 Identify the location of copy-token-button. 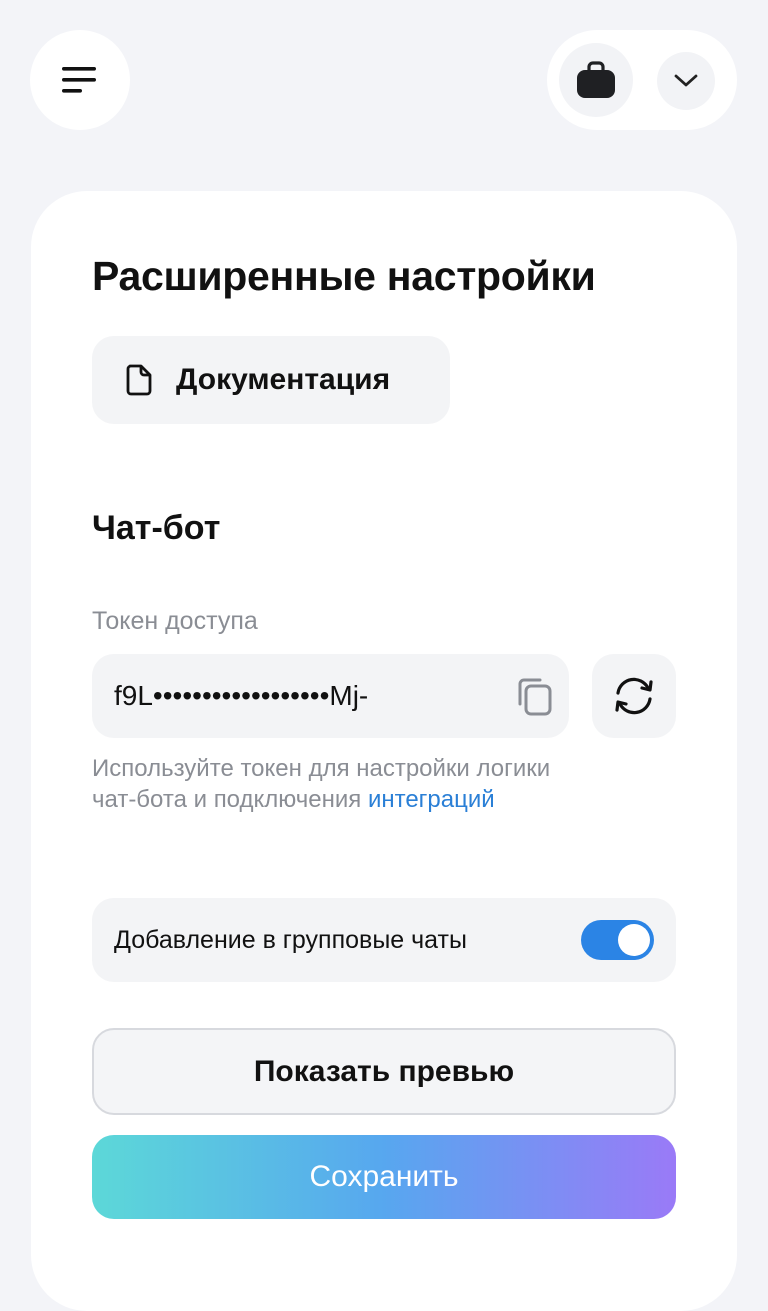
(534, 696).